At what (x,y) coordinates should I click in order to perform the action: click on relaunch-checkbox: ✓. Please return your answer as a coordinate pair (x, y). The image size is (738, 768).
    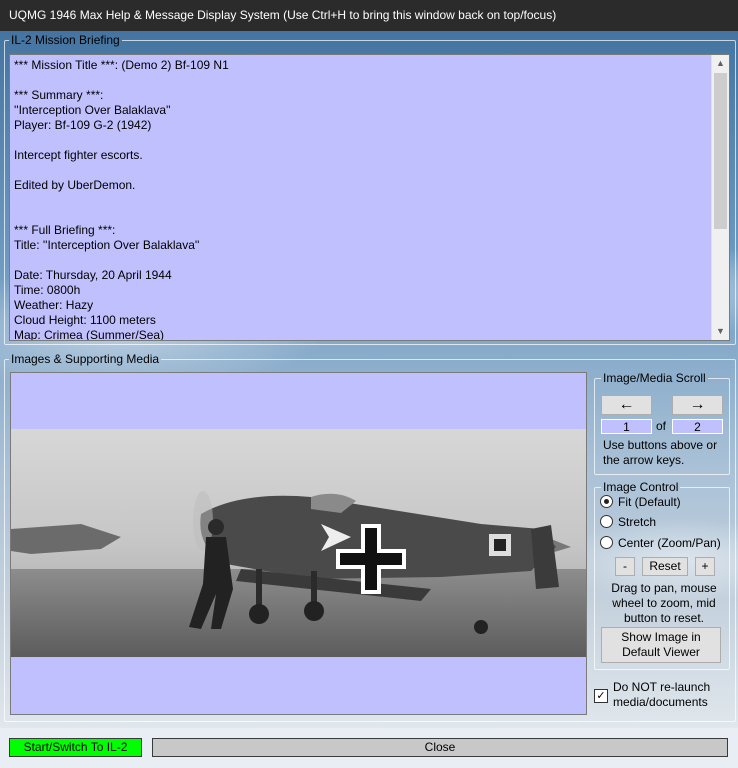
    Looking at the image, I should click on (601, 696).